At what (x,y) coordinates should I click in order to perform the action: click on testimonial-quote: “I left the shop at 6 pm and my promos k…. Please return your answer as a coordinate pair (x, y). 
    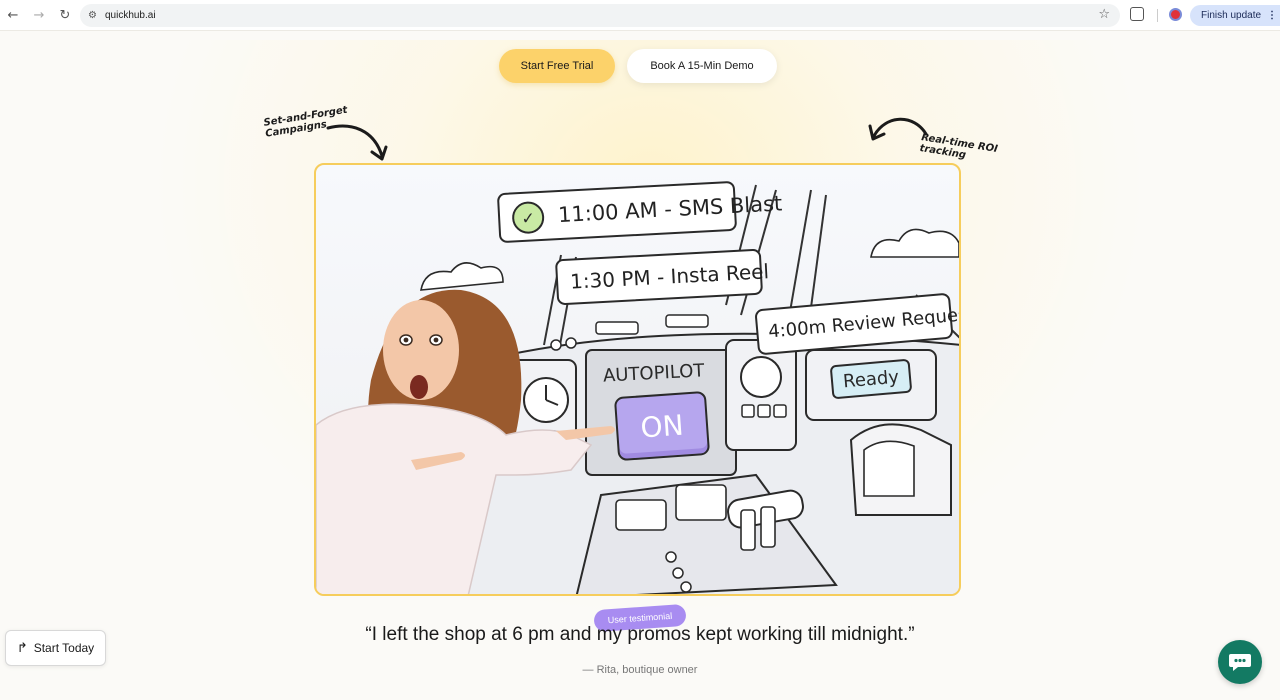
    Looking at the image, I should click on (640, 634).